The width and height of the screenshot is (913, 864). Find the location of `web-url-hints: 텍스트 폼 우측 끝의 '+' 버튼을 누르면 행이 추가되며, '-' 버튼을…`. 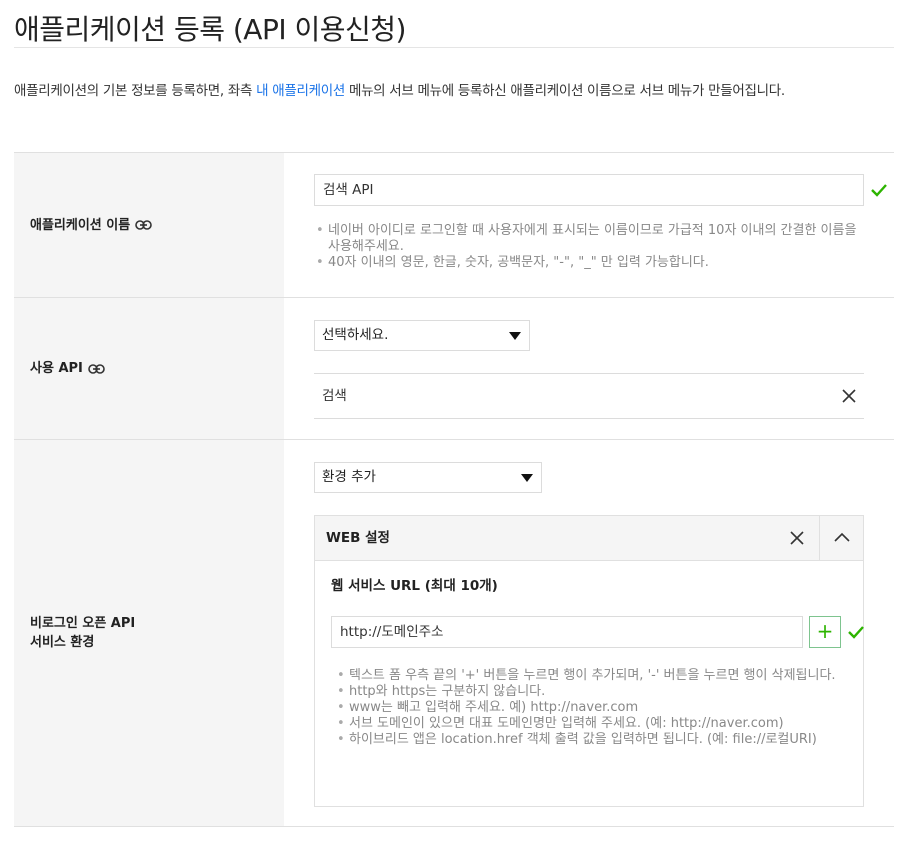

web-url-hints: 텍스트 폼 우측 끝의 '+' 버튼을 누르면 행이 추가되며, '-' 버튼을… is located at coordinates (590, 708).